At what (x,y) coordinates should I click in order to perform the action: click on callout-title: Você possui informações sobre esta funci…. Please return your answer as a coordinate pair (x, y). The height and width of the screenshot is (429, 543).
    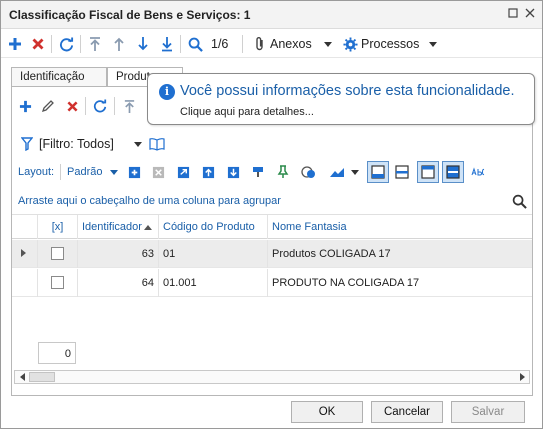
    Looking at the image, I should click on (347, 91).